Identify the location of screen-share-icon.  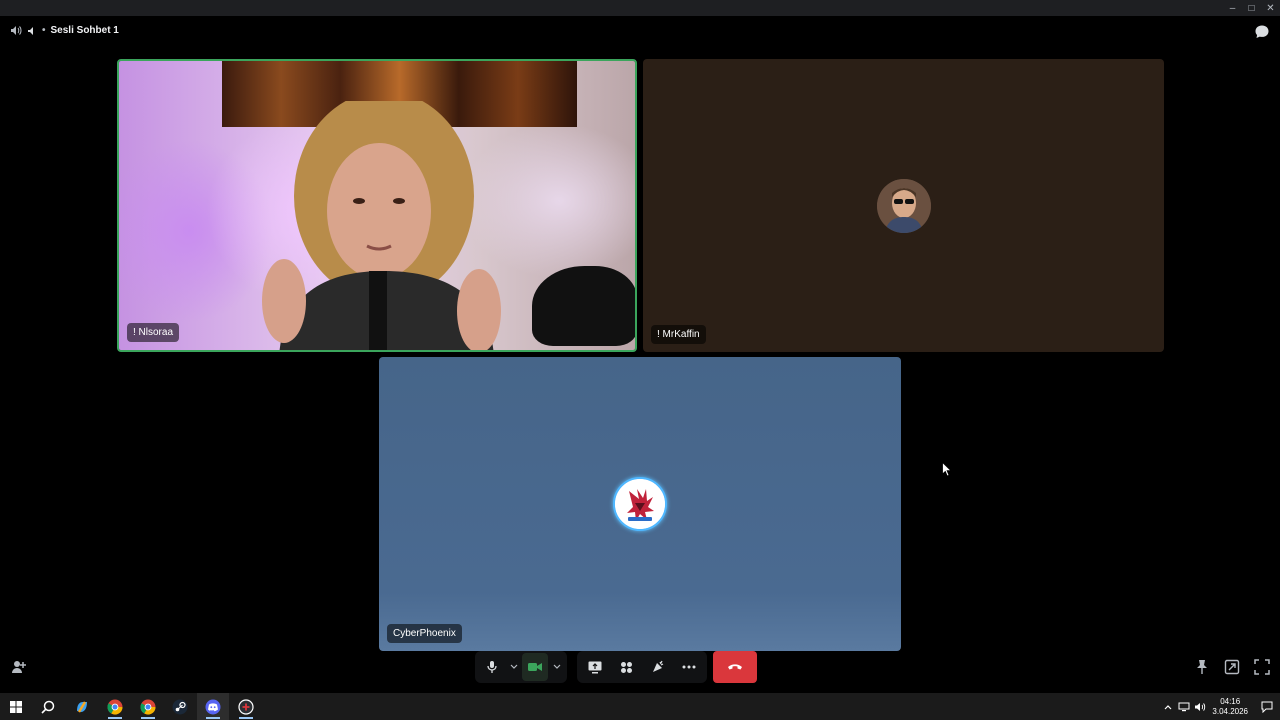
(595, 667).